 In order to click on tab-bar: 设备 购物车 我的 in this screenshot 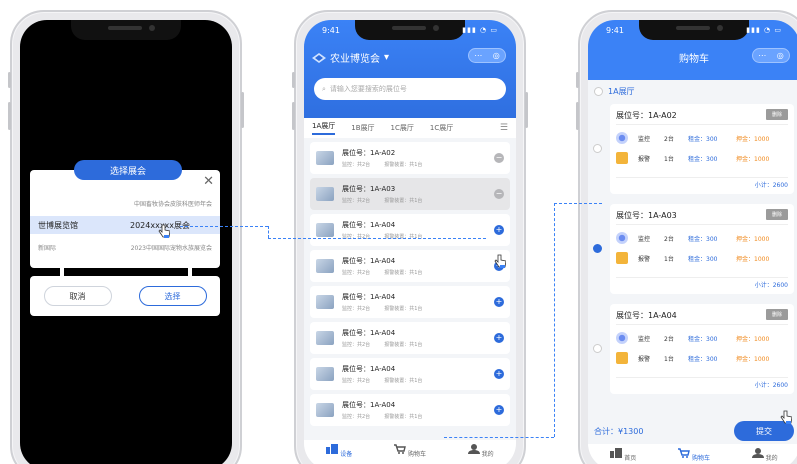, I will do `click(410, 452)`.